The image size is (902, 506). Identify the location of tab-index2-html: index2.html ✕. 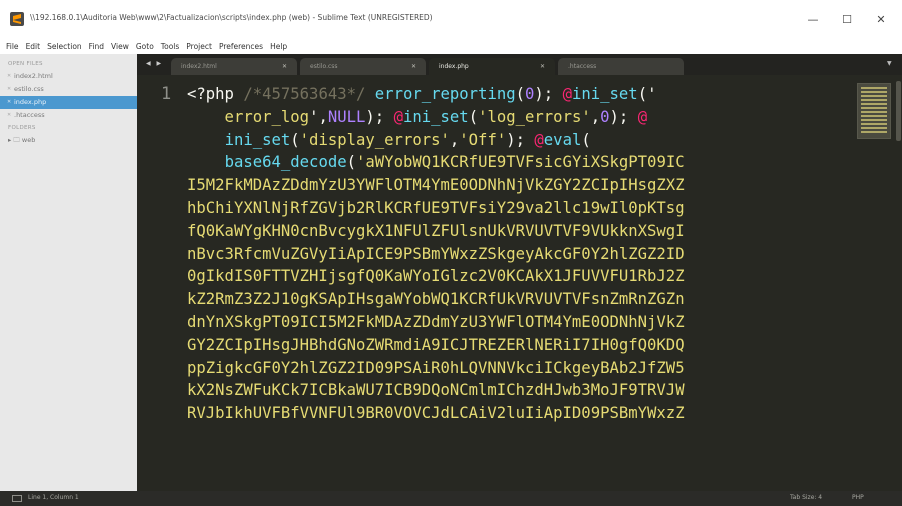
(234, 66).